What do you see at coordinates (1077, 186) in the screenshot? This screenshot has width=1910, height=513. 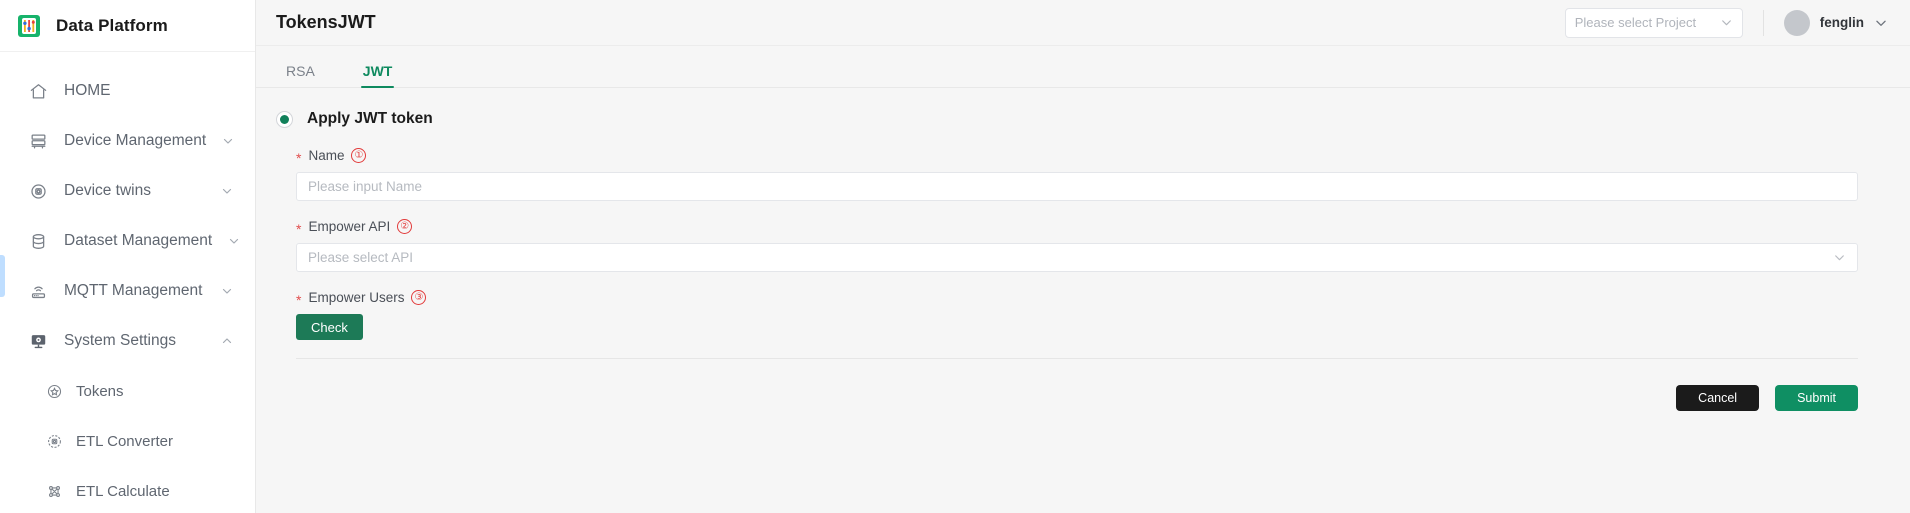 I see `name-input` at bounding box center [1077, 186].